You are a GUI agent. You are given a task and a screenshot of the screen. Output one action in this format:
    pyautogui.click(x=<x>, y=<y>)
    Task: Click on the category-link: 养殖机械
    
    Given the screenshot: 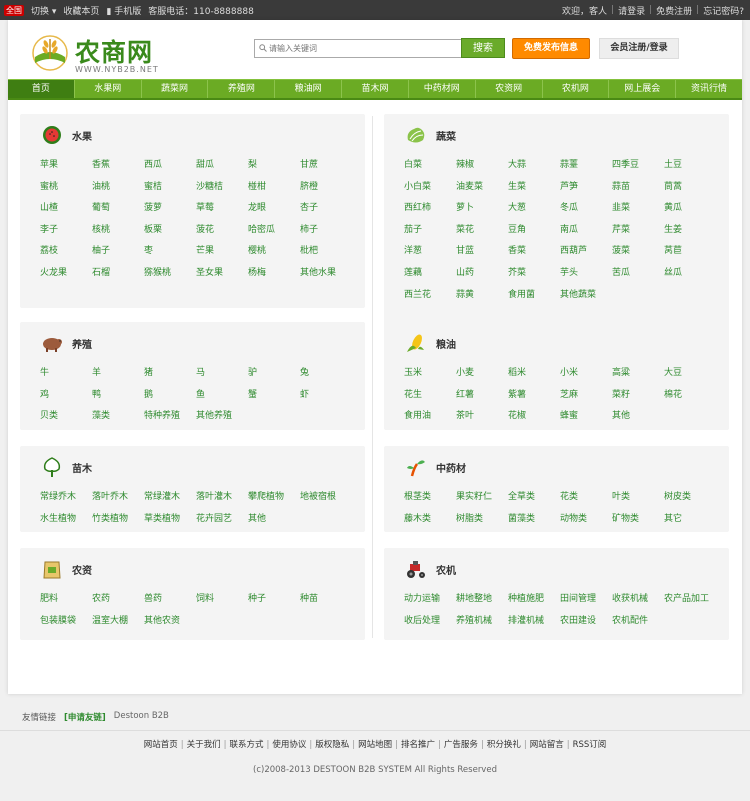 What is the action you would take?
    pyautogui.click(x=482, y=624)
    